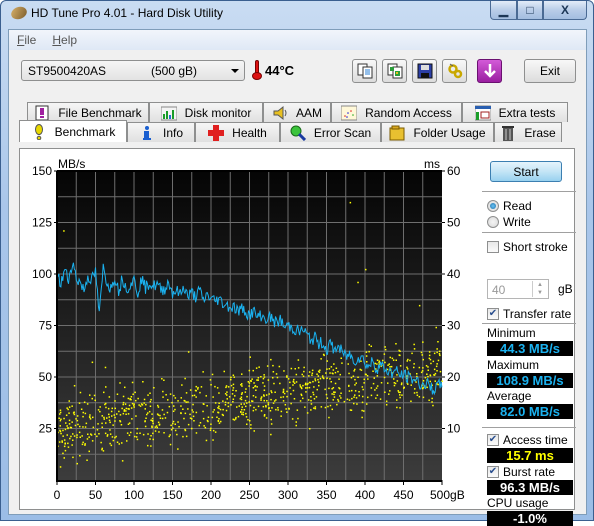  What do you see at coordinates (503, 10) in the screenshot?
I see `minimize-button: ▁` at bounding box center [503, 10].